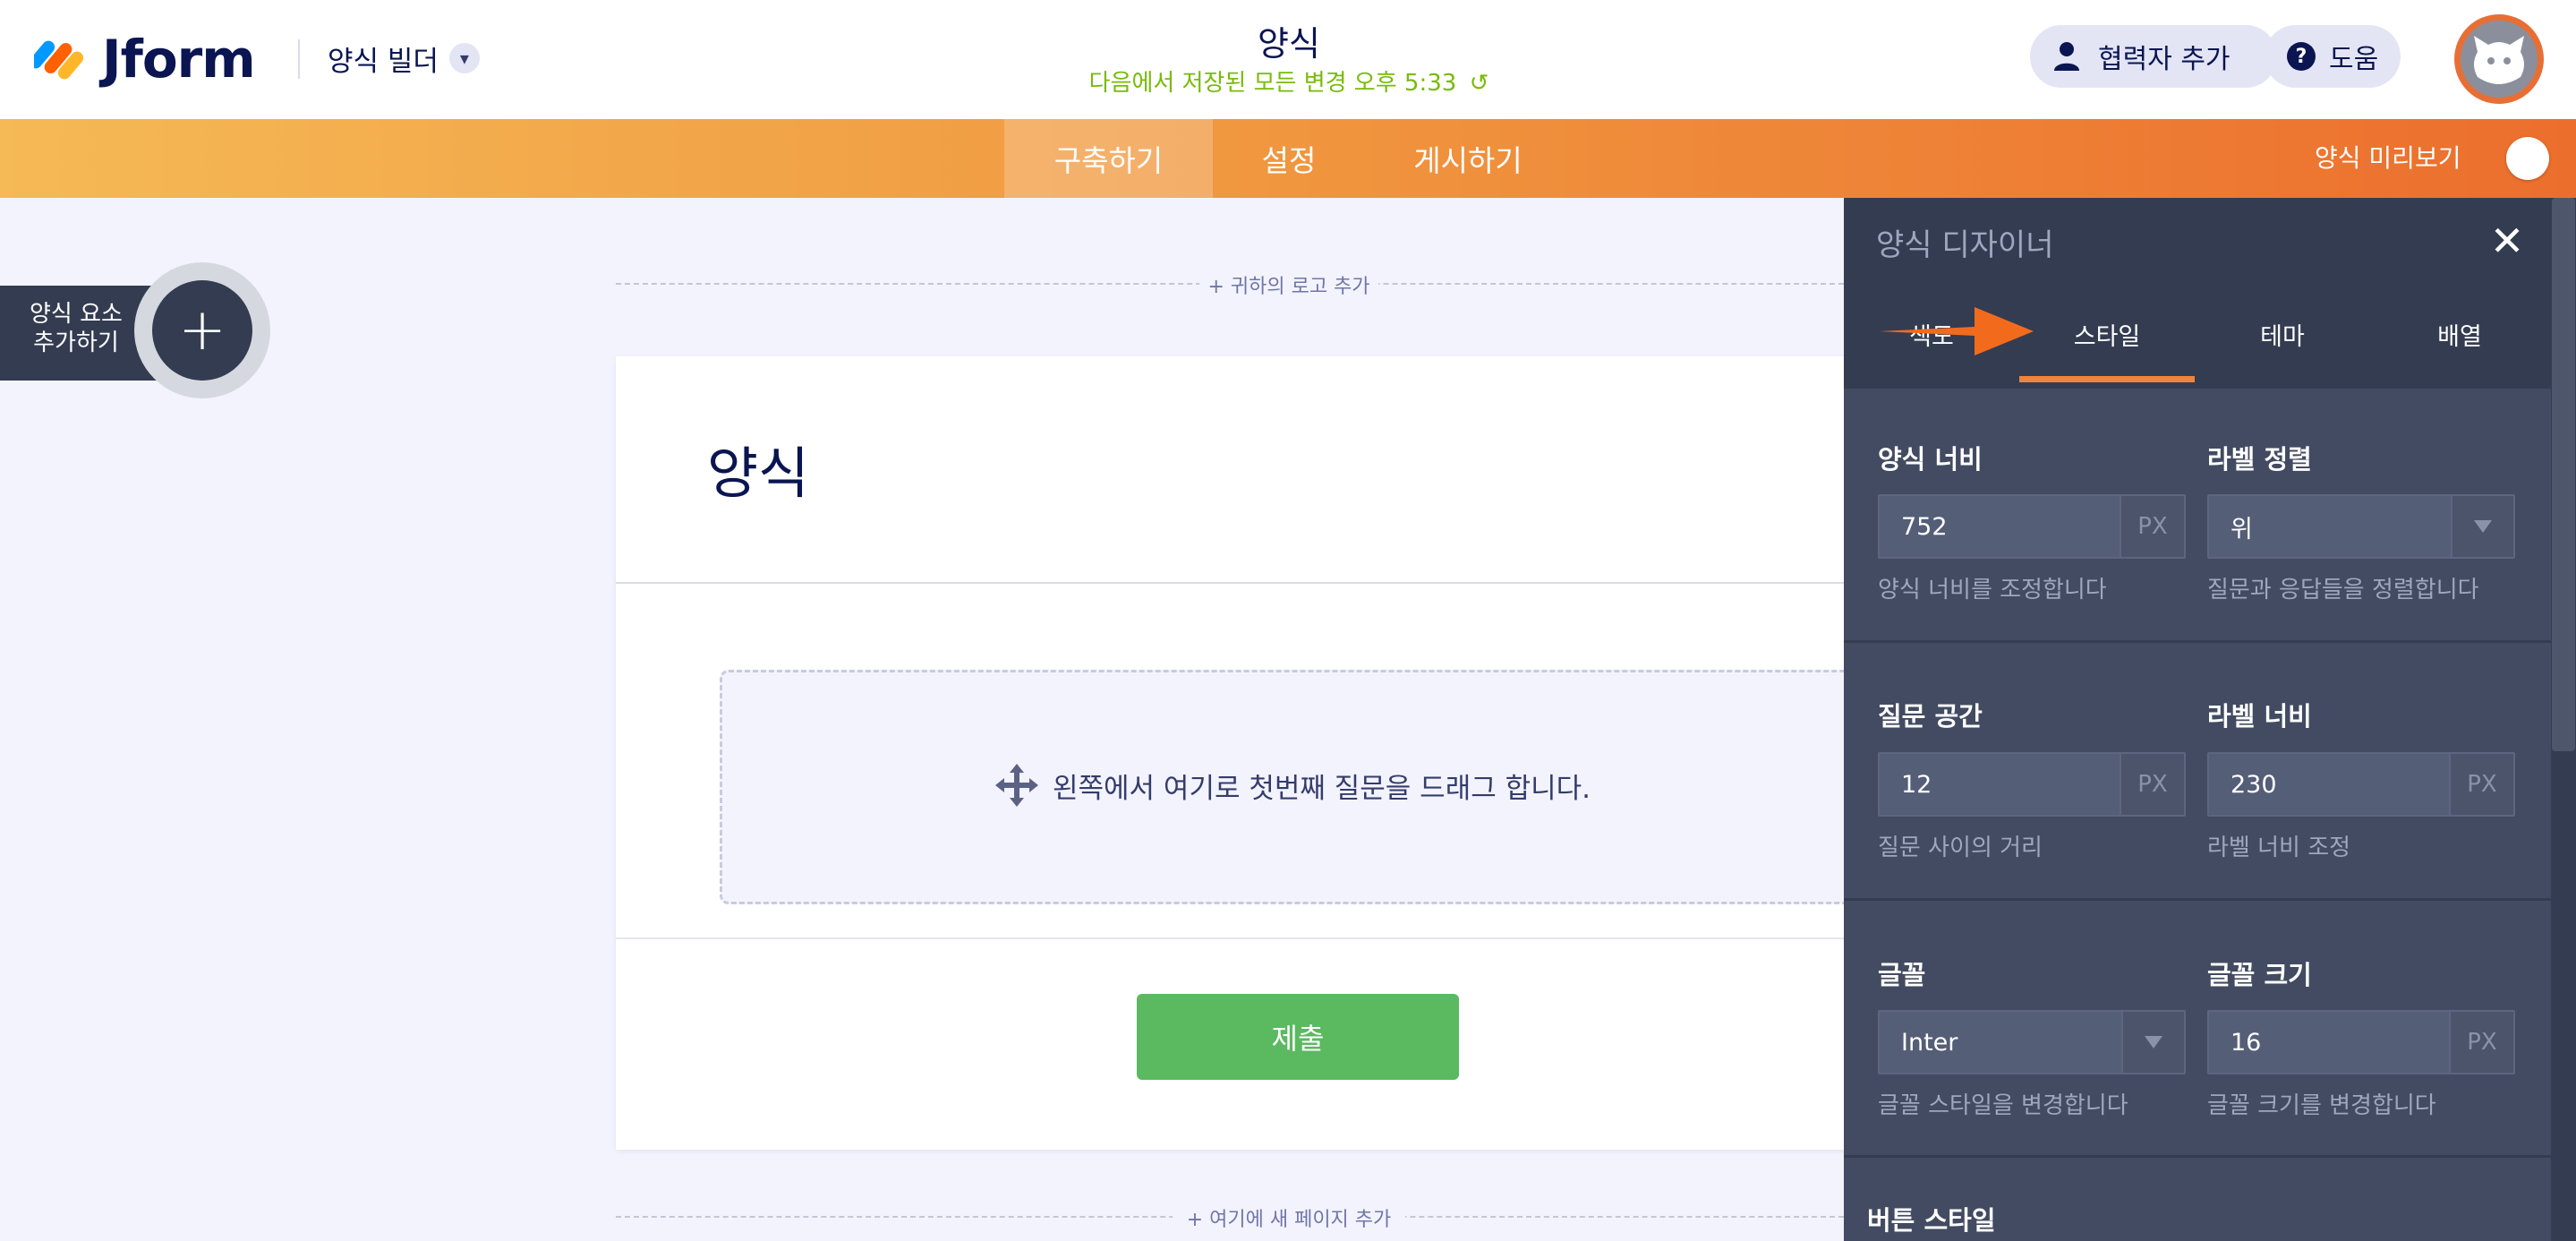  What do you see at coordinates (2481, 1042) in the screenshot?
I see `font-size-unit: PX` at bounding box center [2481, 1042].